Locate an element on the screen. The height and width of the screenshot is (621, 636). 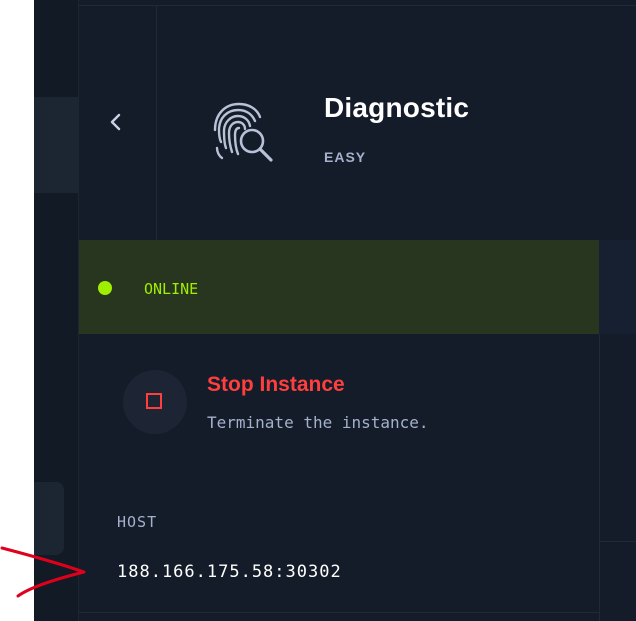
stop-square-icon is located at coordinates (154, 401).